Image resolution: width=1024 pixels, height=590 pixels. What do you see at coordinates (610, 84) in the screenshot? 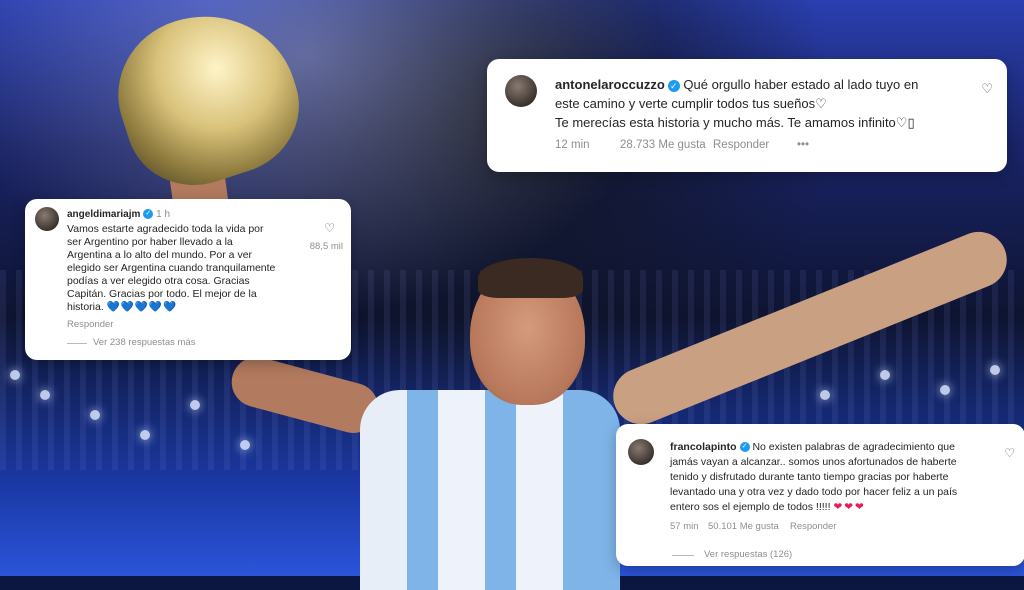
I see `username: antonelaroccuzzo` at bounding box center [610, 84].